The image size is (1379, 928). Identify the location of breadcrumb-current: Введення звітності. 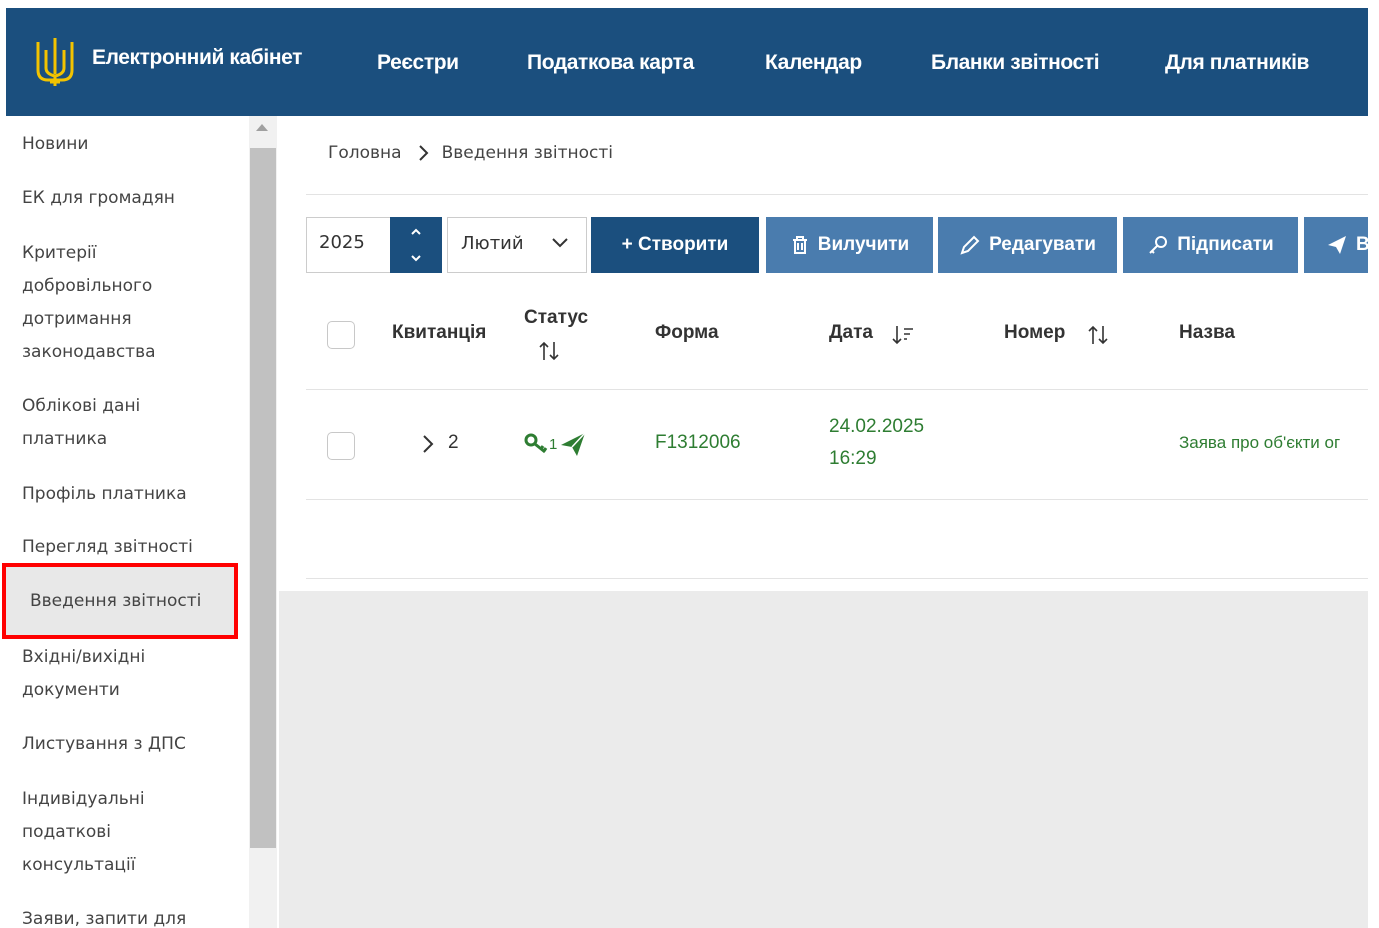
(527, 153).